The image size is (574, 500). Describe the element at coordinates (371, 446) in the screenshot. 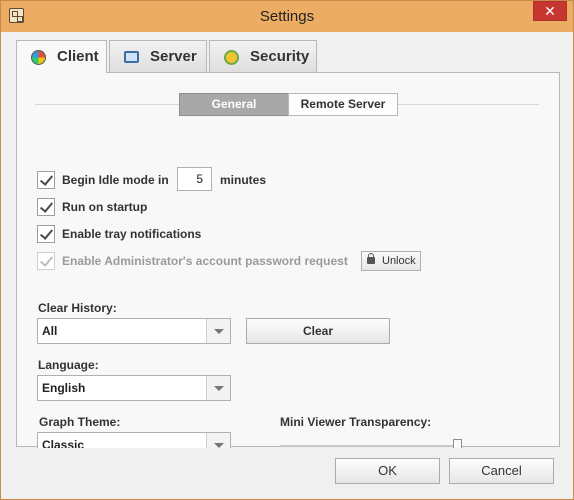

I see `transparency-slider-track` at that location.